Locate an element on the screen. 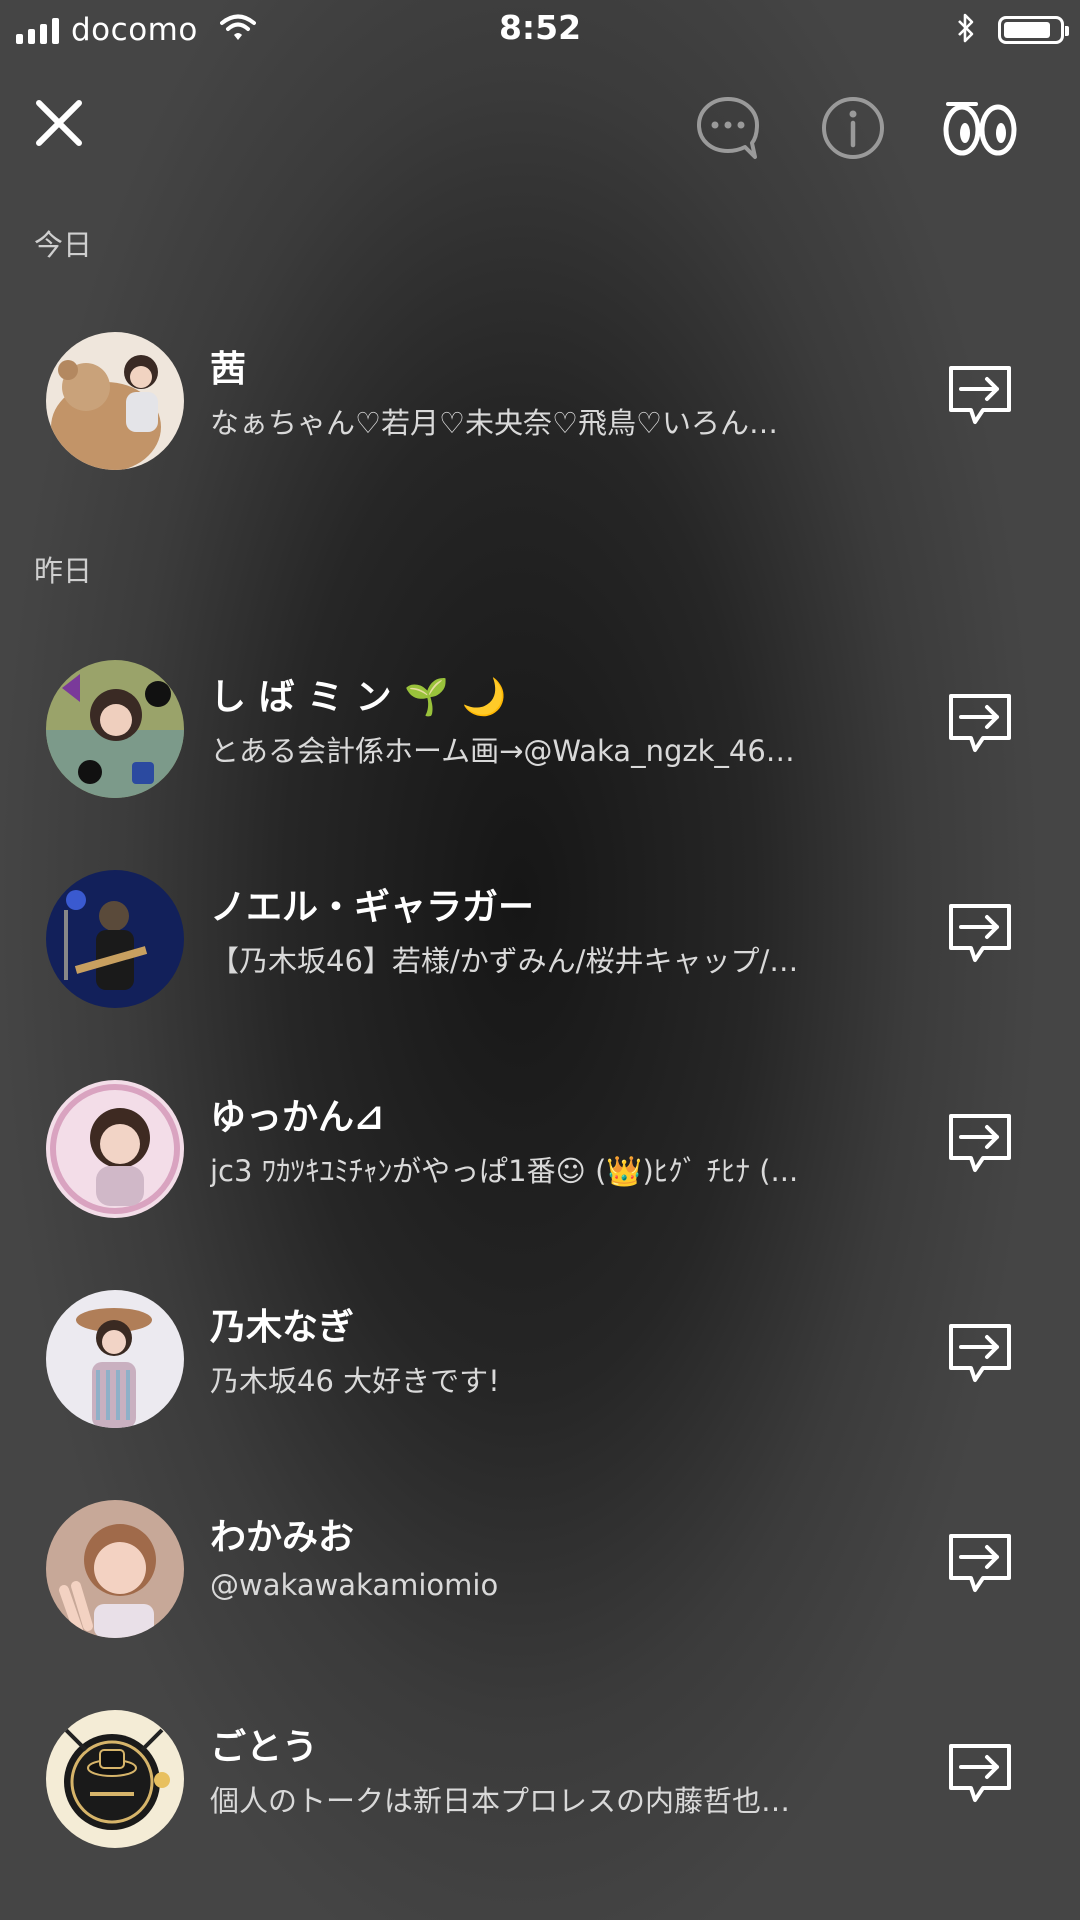 This screenshot has width=1080, height=1920. friend-status-message: @wakawakamiomio is located at coordinates (354, 1585).